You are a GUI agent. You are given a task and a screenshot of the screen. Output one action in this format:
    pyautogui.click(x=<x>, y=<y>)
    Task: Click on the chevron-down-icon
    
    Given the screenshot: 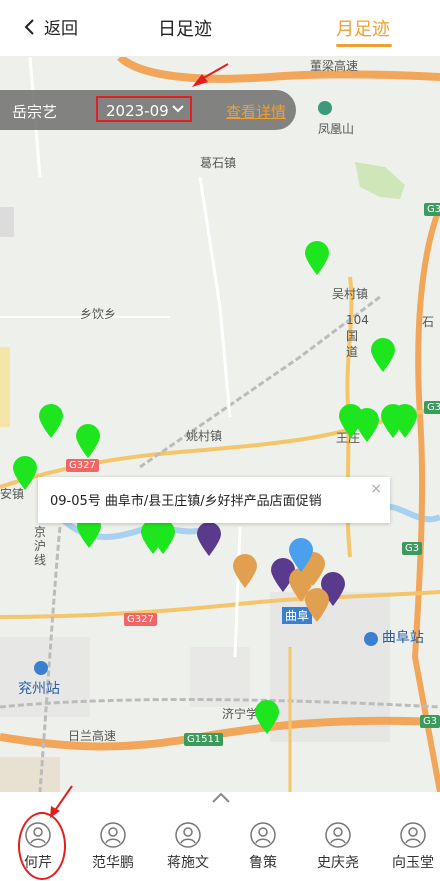 What is the action you would take?
    pyautogui.click(x=178, y=113)
    